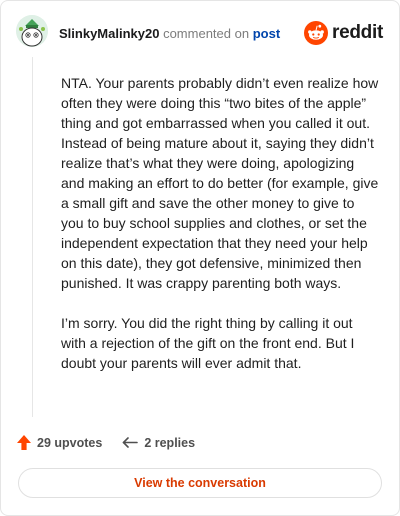 The image size is (400, 516). I want to click on upvote-arrow-icon, so click(24, 442).